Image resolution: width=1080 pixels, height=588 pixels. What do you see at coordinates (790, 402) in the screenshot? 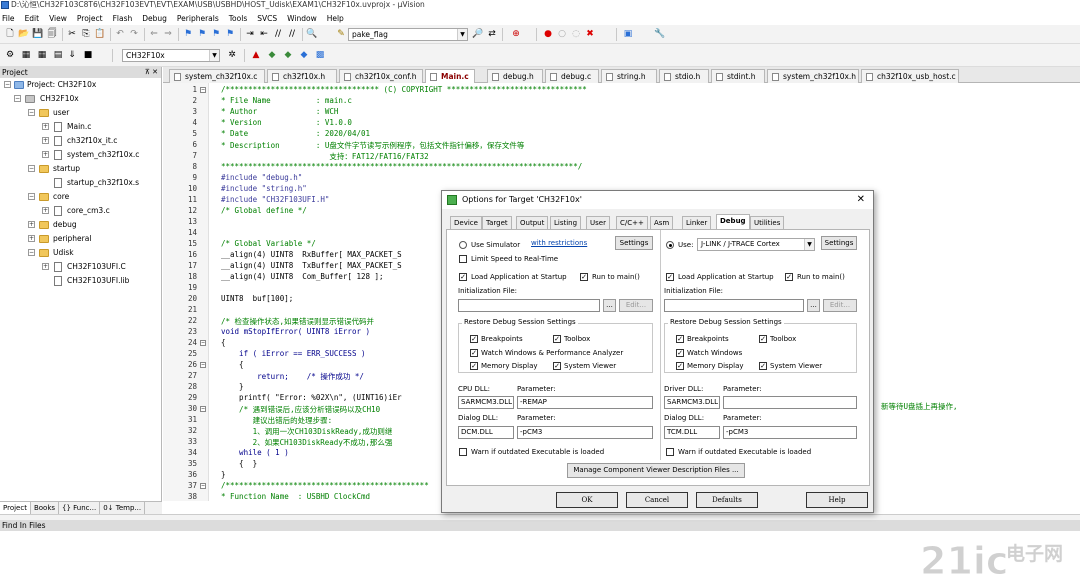
I see `driver-param-input` at bounding box center [790, 402].